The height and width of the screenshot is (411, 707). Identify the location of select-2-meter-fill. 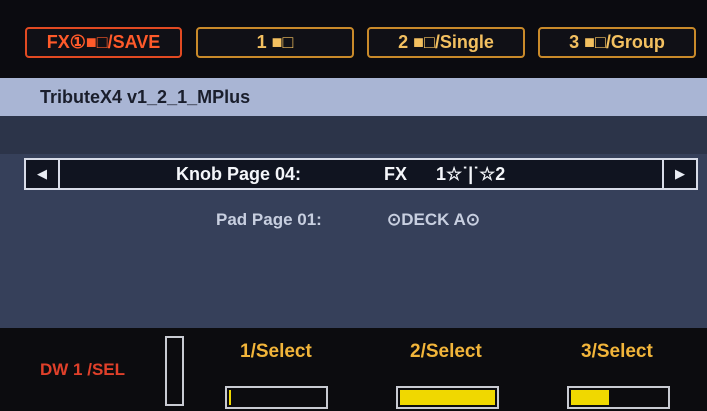
(447, 397).